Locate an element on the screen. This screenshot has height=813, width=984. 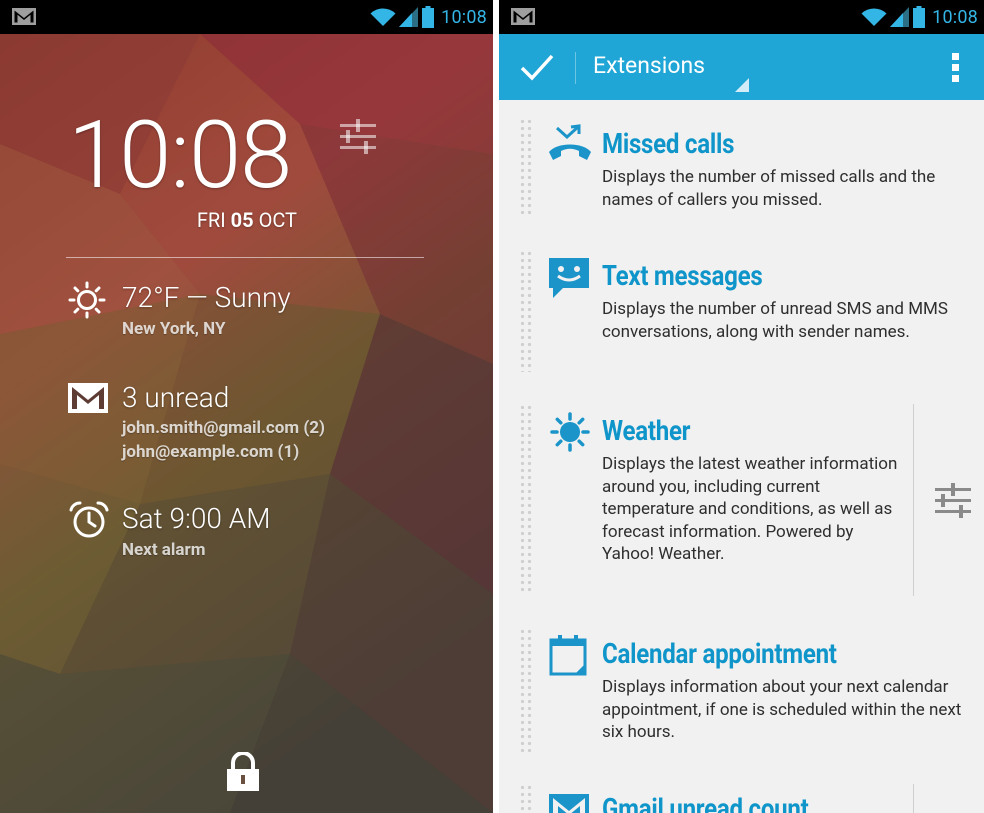
date-number: 05 is located at coordinates (242, 220).